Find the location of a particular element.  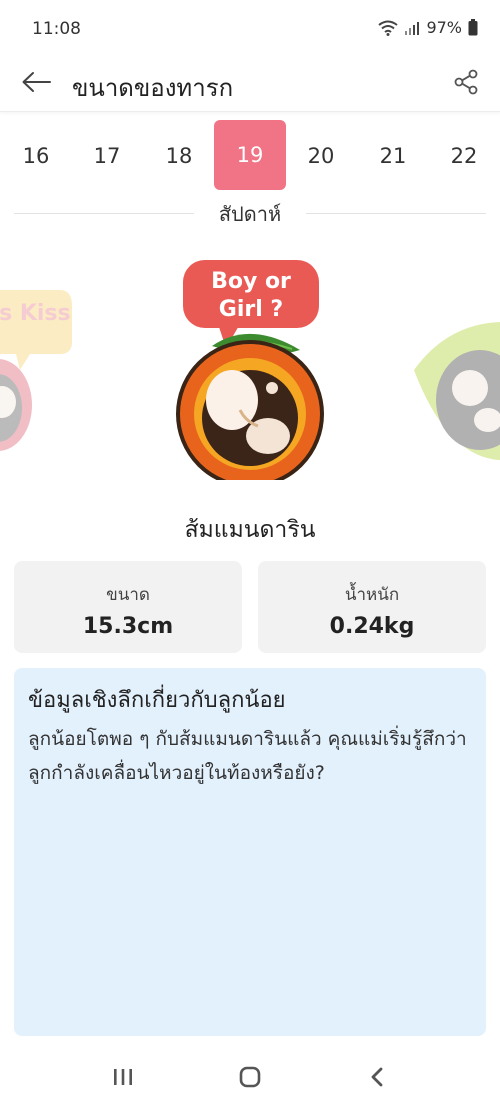

home-button is located at coordinates (250, 1079).